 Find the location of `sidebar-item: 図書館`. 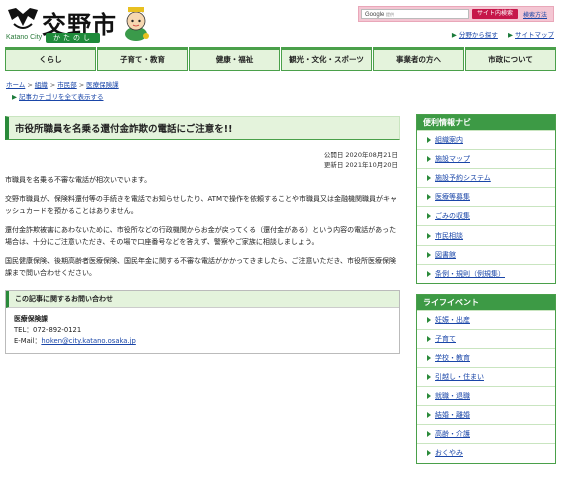

sidebar-item: 図書館 is located at coordinates (486, 254).